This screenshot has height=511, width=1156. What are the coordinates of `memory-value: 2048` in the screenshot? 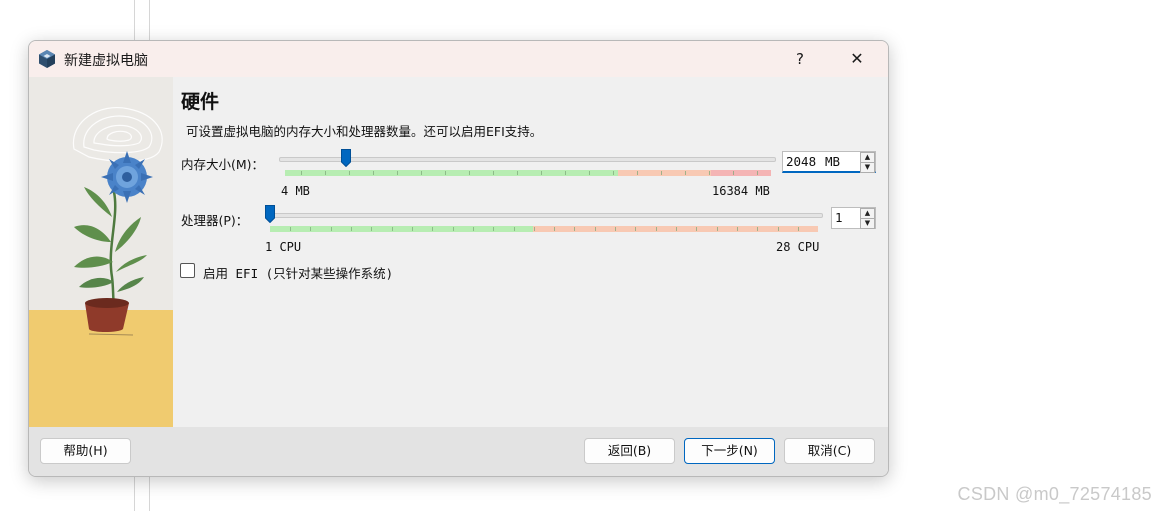 It's located at (801, 161).